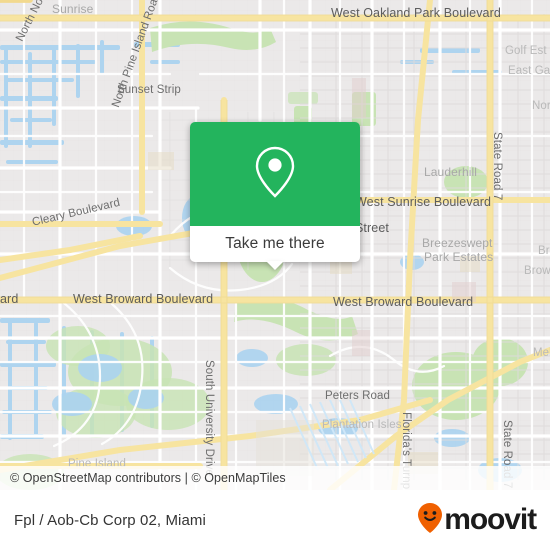  What do you see at coordinates (275, 265) in the screenshot?
I see `popup-tail-arrow` at bounding box center [275, 265].